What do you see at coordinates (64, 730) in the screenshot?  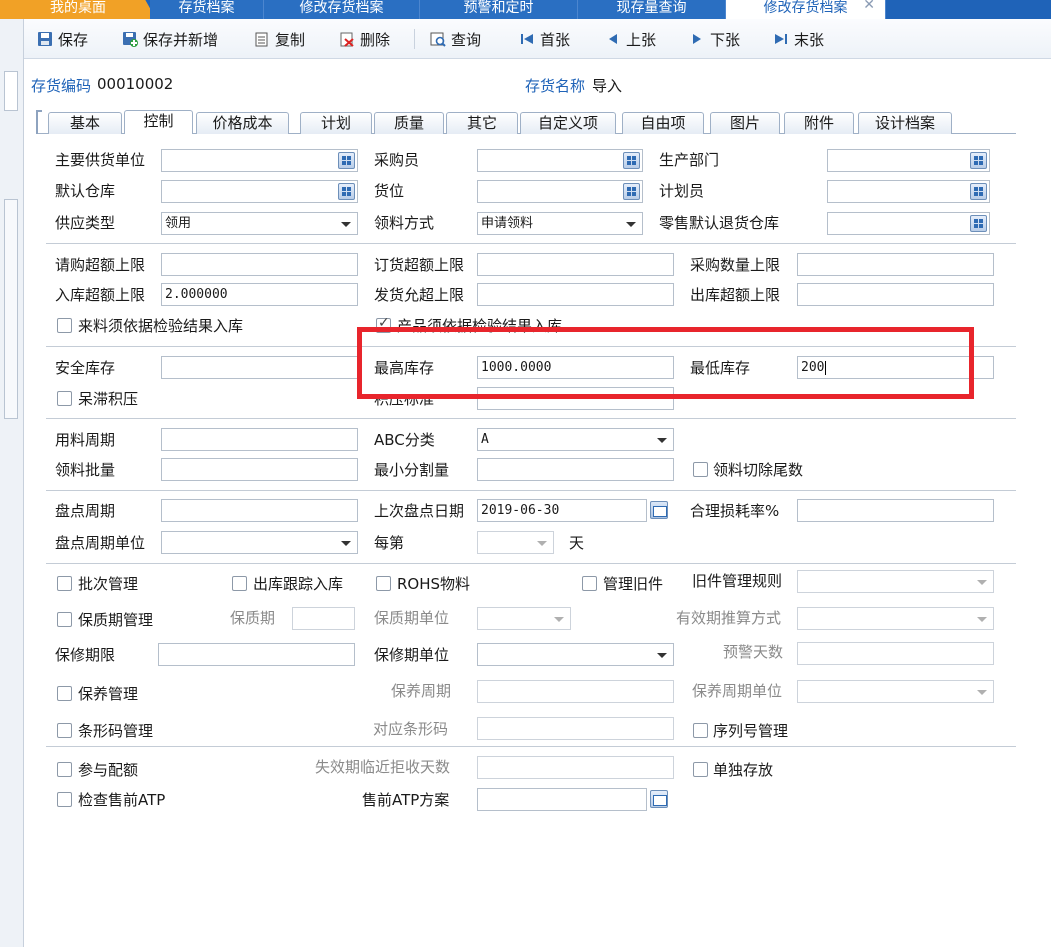 I see `barcode-mgmt-checkbox` at bounding box center [64, 730].